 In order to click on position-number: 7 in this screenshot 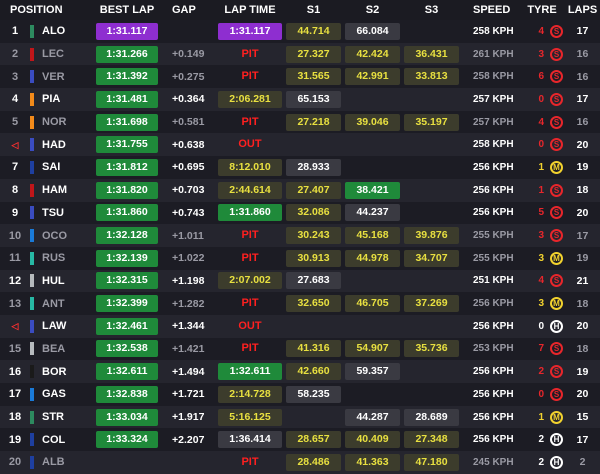, I will do `click(15, 167)`.